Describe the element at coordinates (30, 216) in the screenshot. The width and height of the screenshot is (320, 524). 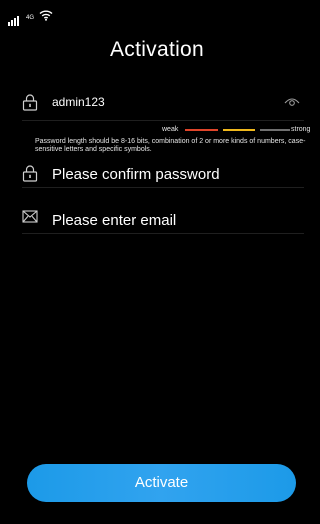
I see `mail-icon` at that location.